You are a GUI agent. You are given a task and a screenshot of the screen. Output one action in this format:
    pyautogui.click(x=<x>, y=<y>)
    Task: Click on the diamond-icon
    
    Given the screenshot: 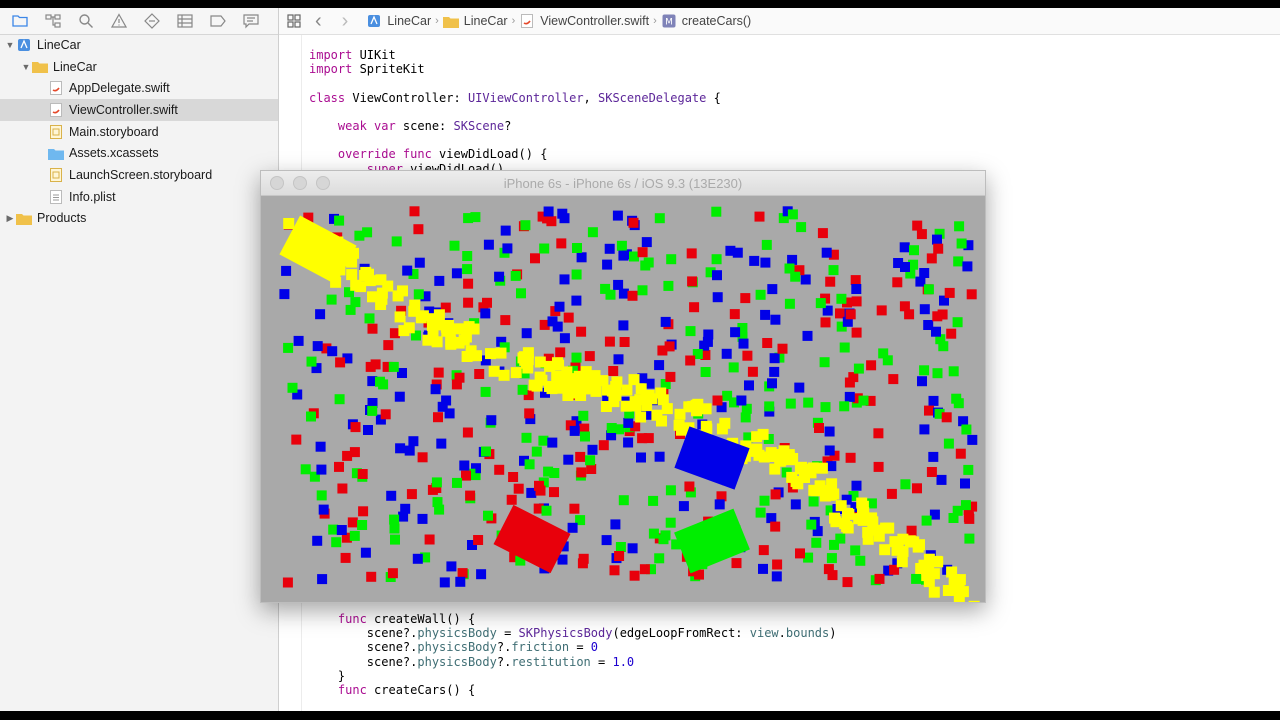 What is the action you would take?
    pyautogui.click(x=152, y=21)
    